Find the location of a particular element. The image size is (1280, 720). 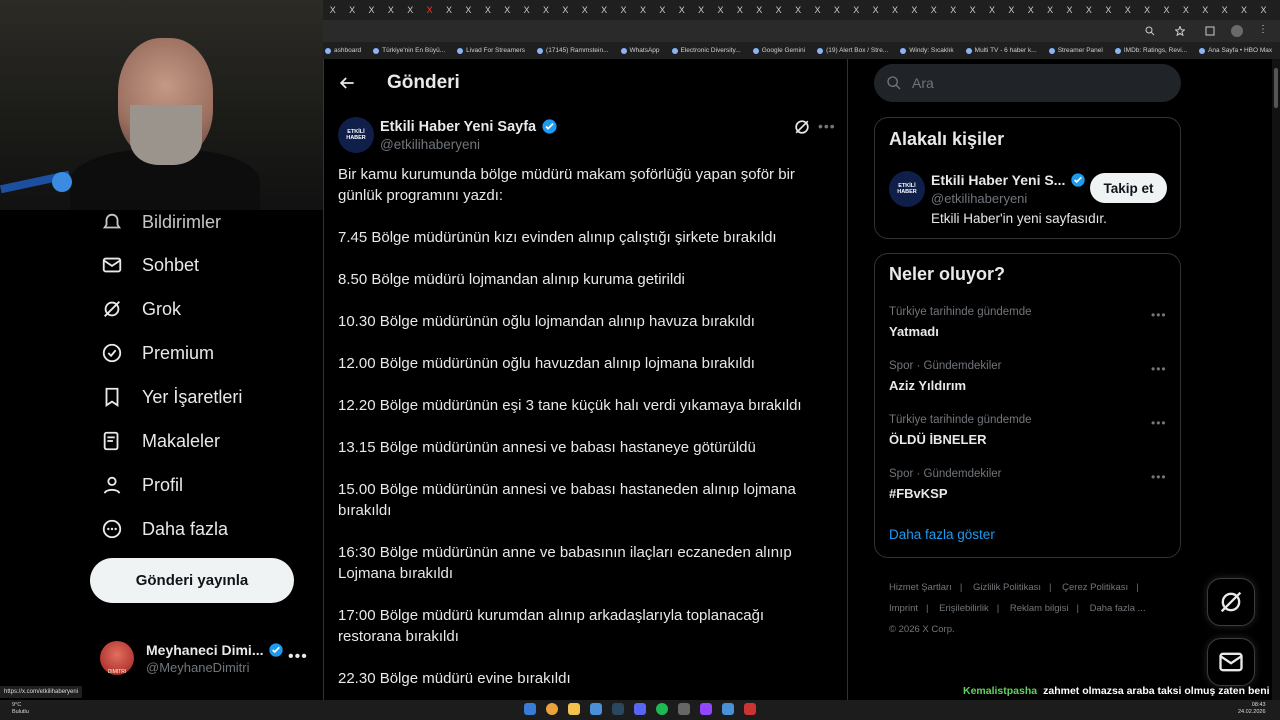

profile-avatar is located at coordinates (1237, 31).